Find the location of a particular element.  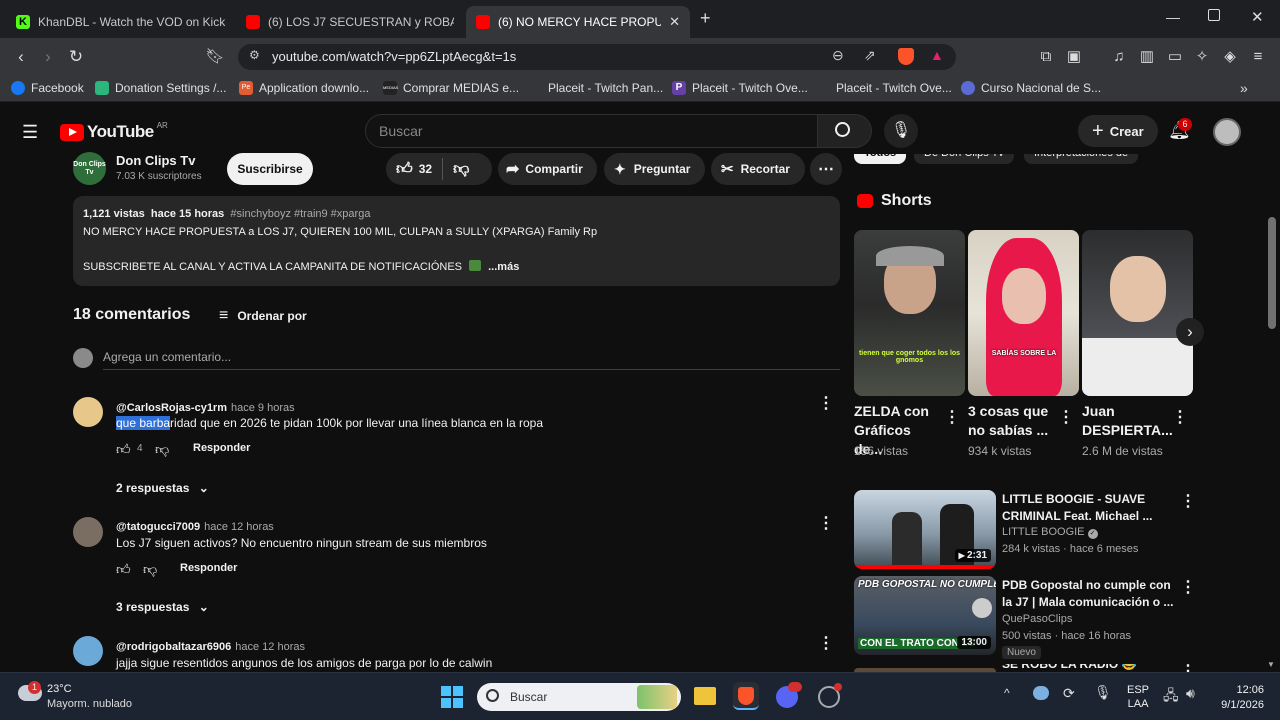

temperature: 23°C is located at coordinates (59, 689).